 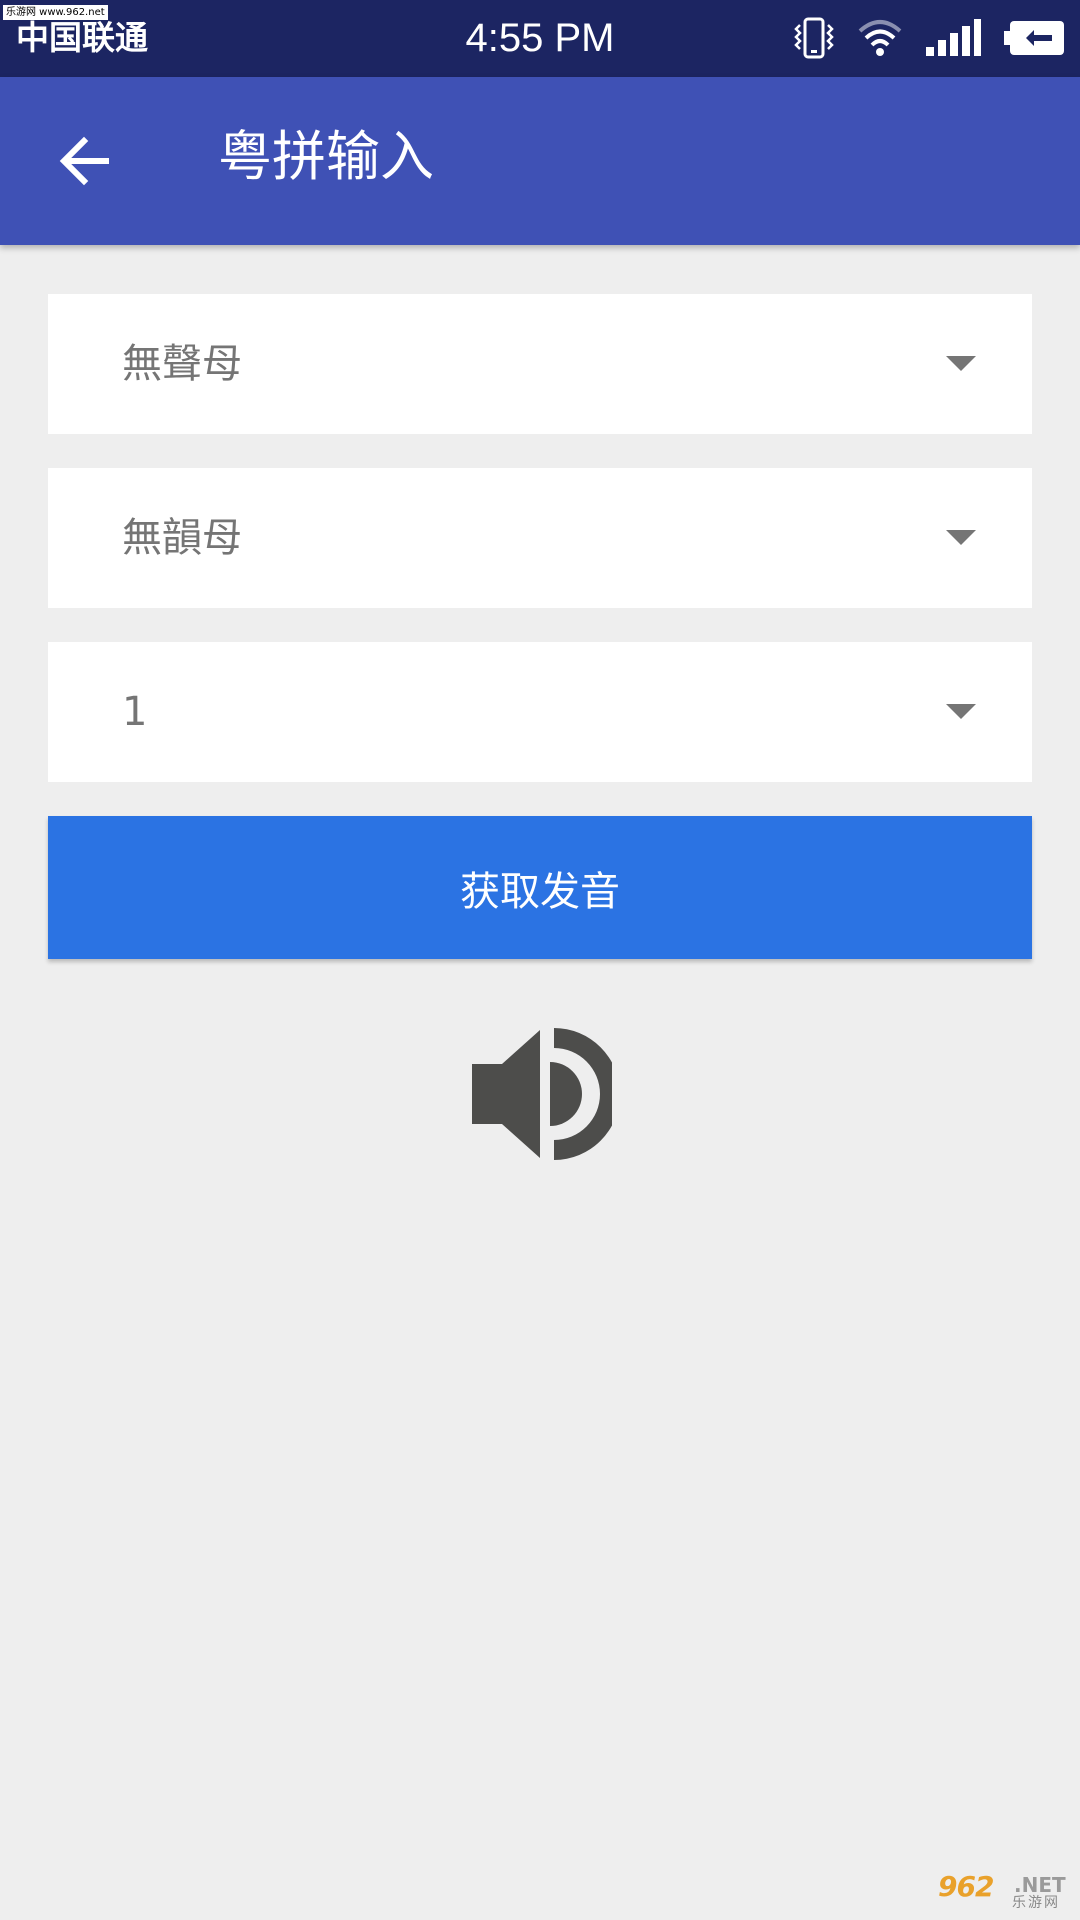 I want to click on speaker-volume-icon, so click(x=546, y=1094).